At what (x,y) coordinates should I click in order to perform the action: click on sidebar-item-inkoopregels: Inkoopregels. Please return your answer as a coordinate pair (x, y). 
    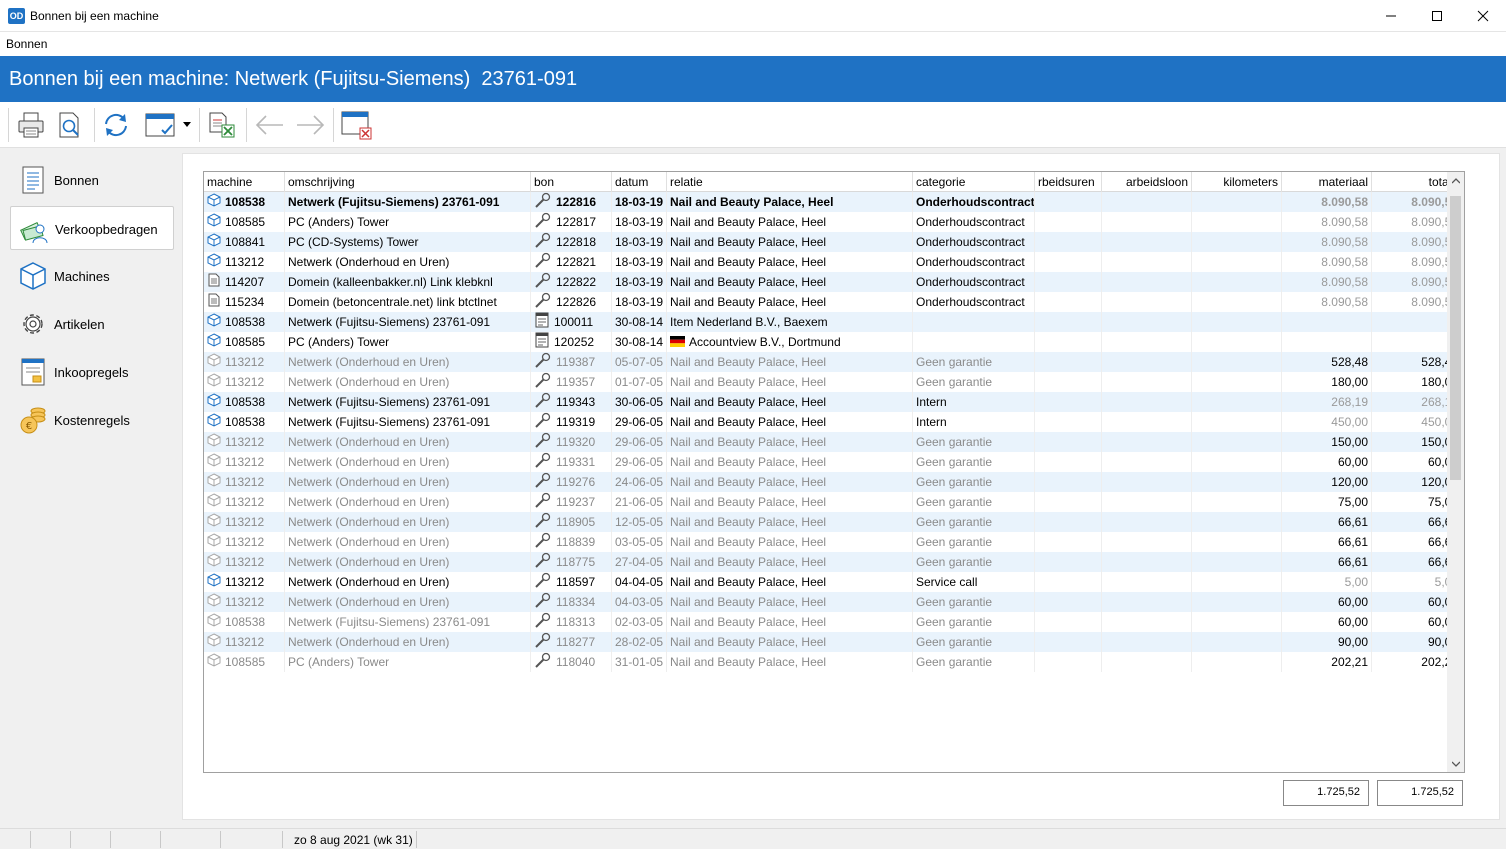
    Looking at the image, I should click on (92, 372).